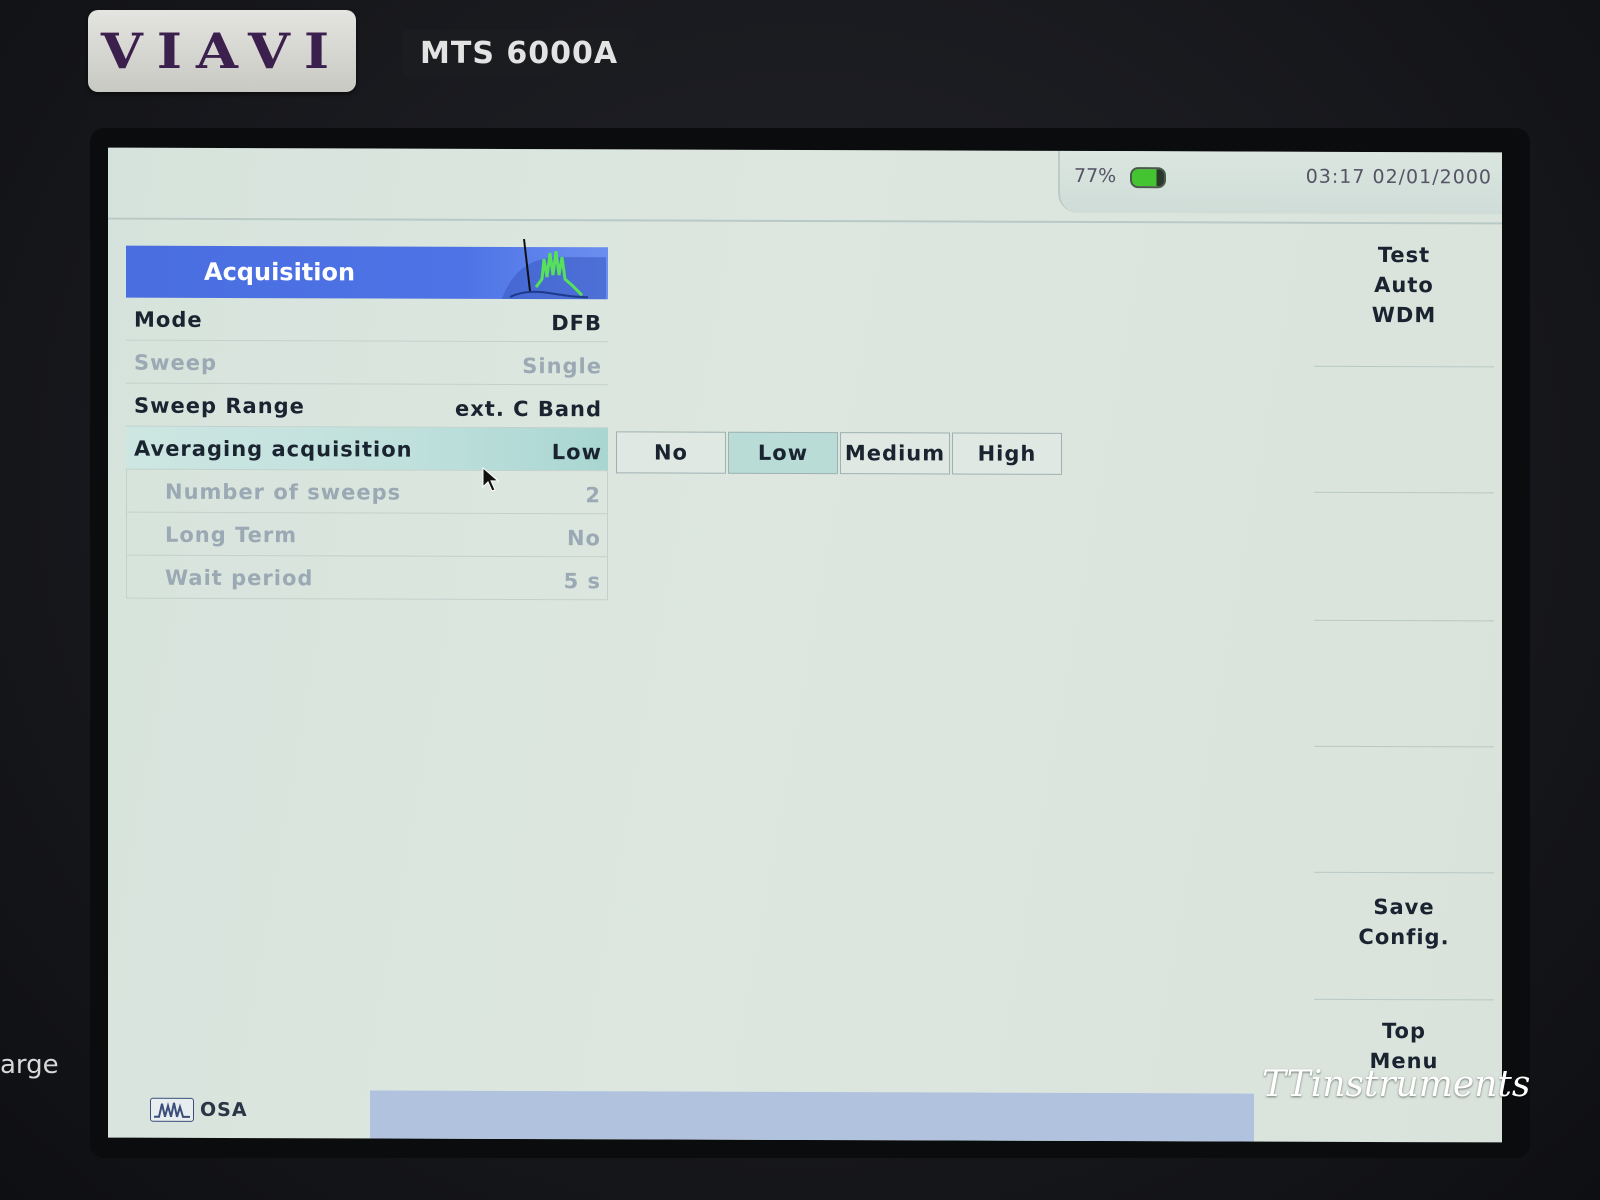  What do you see at coordinates (1396, 1084) in the screenshot?
I see `watermark: TTinstruments` at bounding box center [1396, 1084].